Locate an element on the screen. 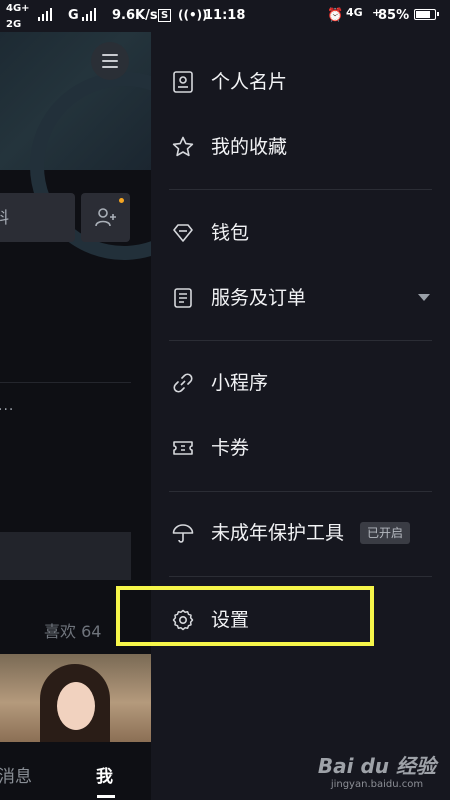  status-badge: 已开启 is located at coordinates (385, 533).